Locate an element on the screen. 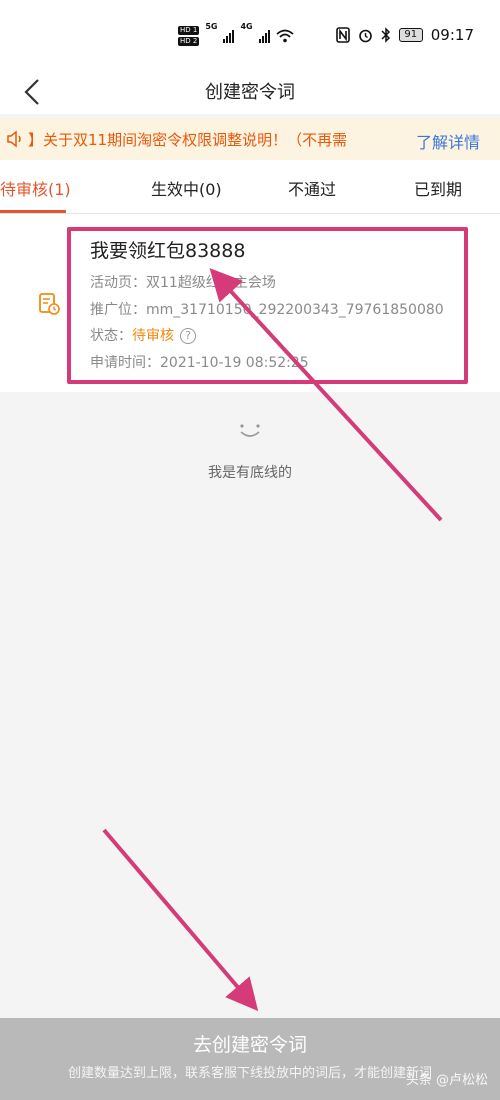  apply-time-label: 申请时间： is located at coordinates (125, 363).